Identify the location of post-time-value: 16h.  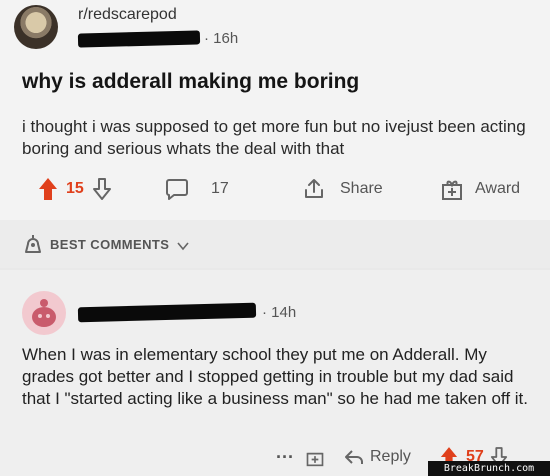
(226, 38).